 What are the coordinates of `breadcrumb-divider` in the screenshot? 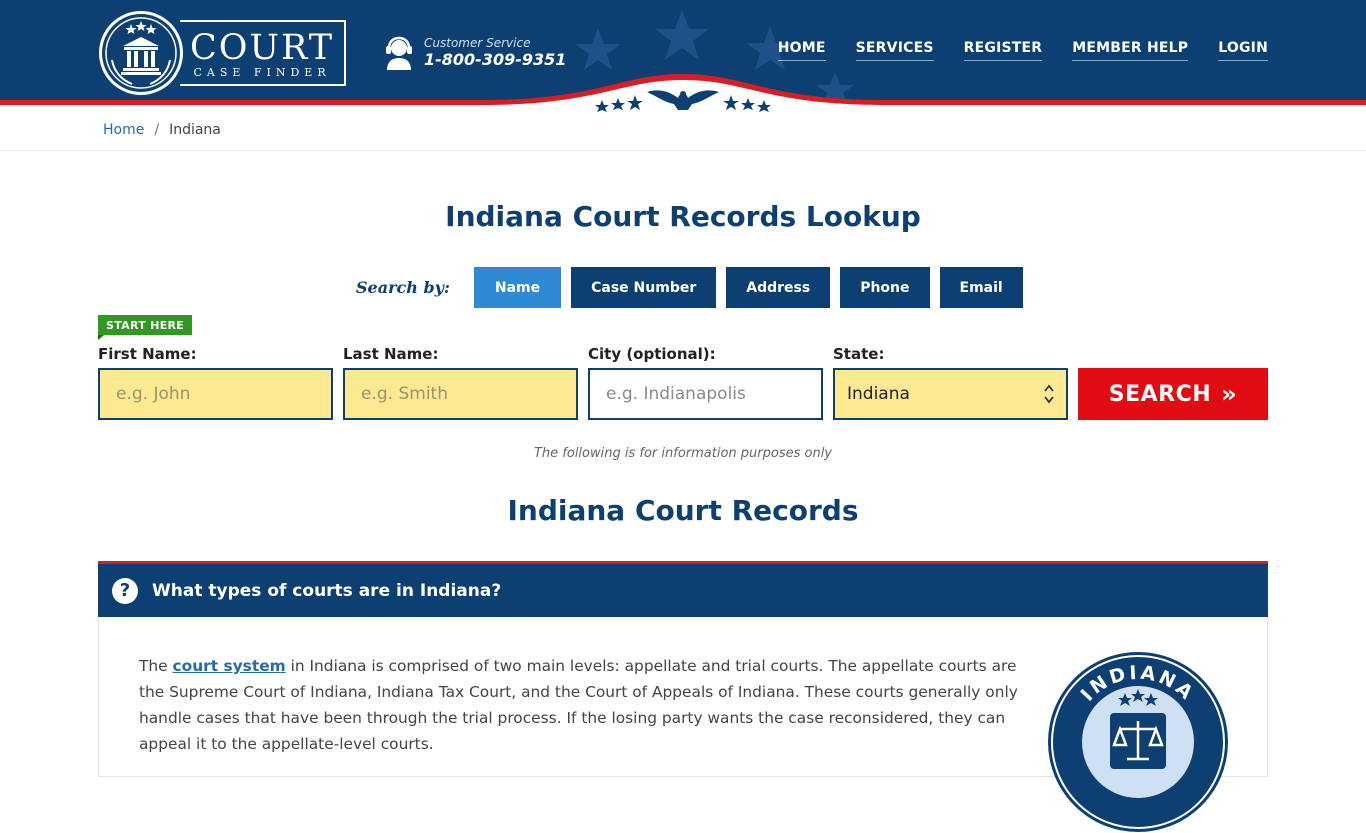 It's located at (683, 150).